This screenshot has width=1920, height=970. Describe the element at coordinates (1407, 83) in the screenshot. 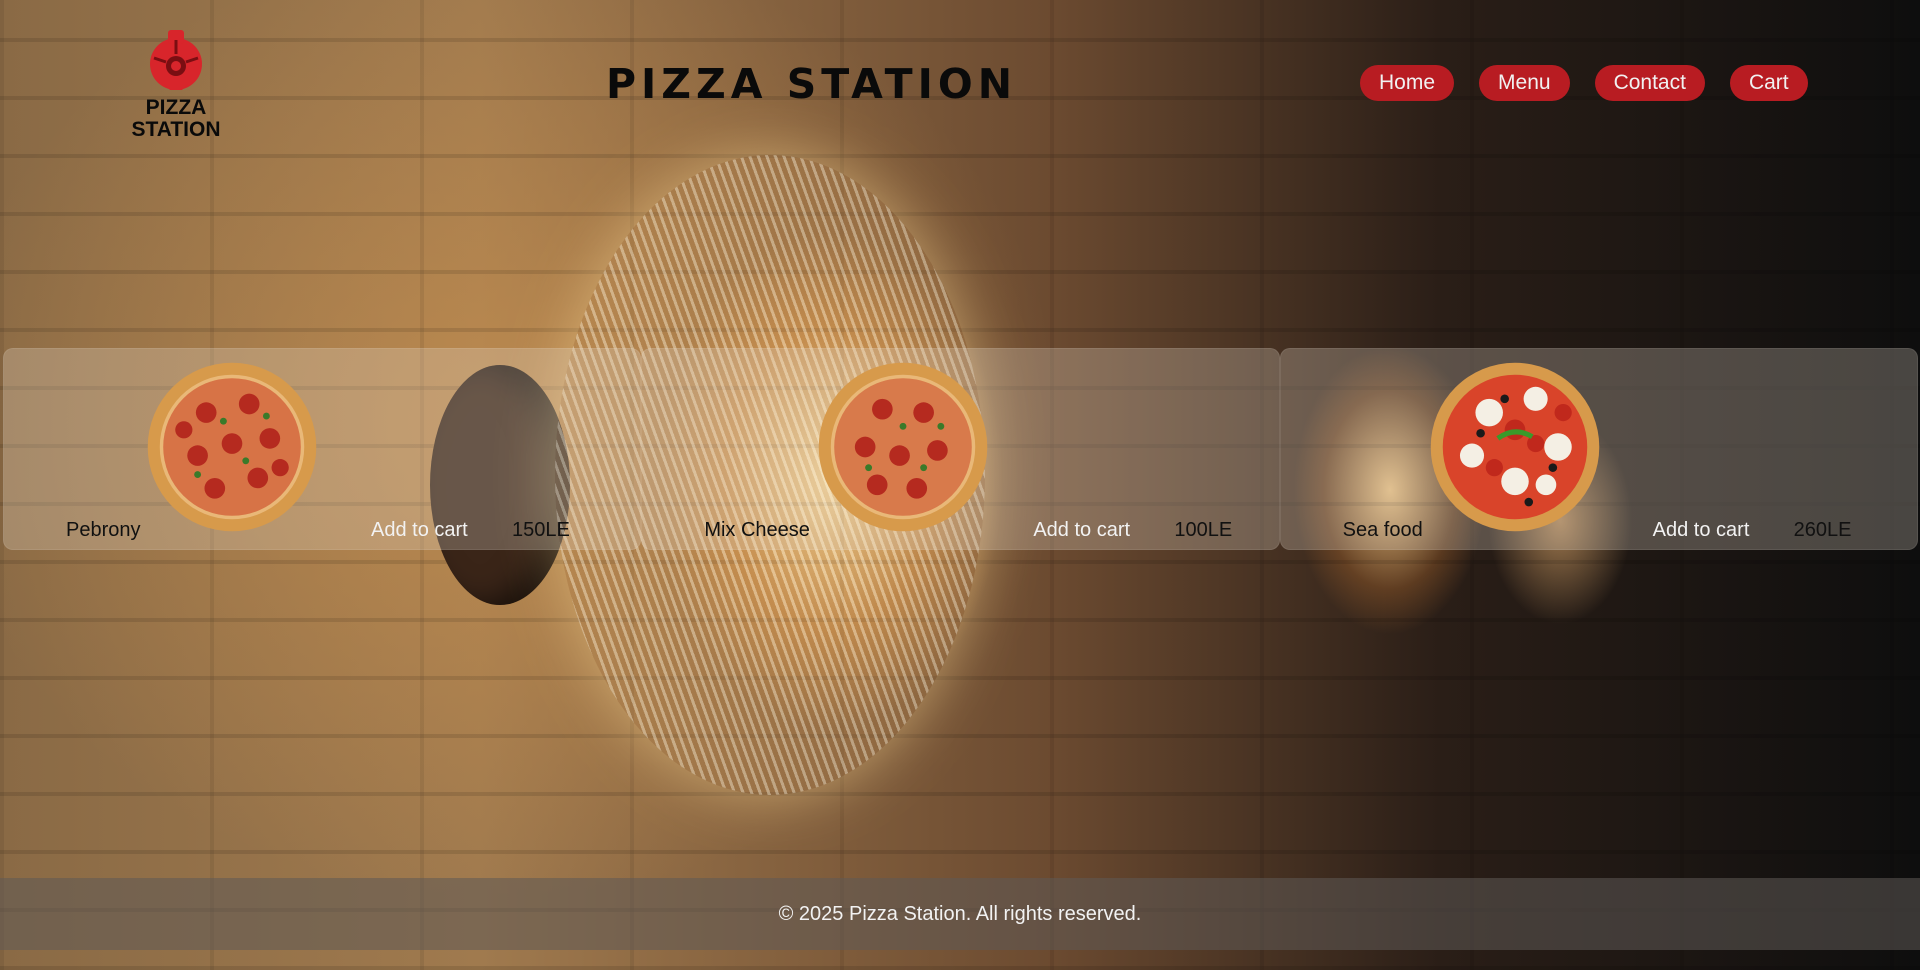

I see `nav-home-button: Home` at that location.